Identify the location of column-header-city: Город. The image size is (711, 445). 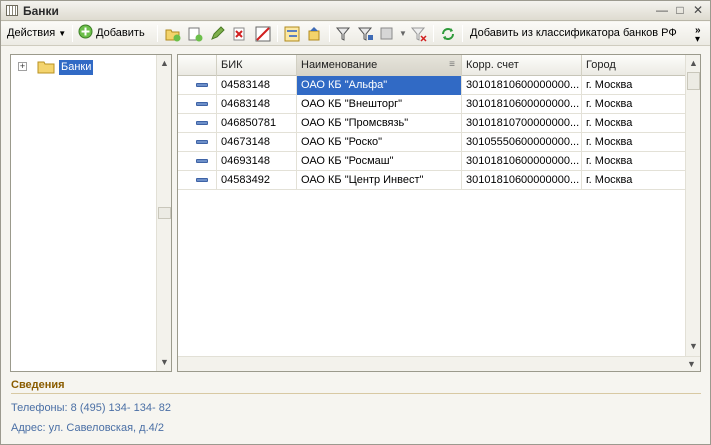
(634, 65).